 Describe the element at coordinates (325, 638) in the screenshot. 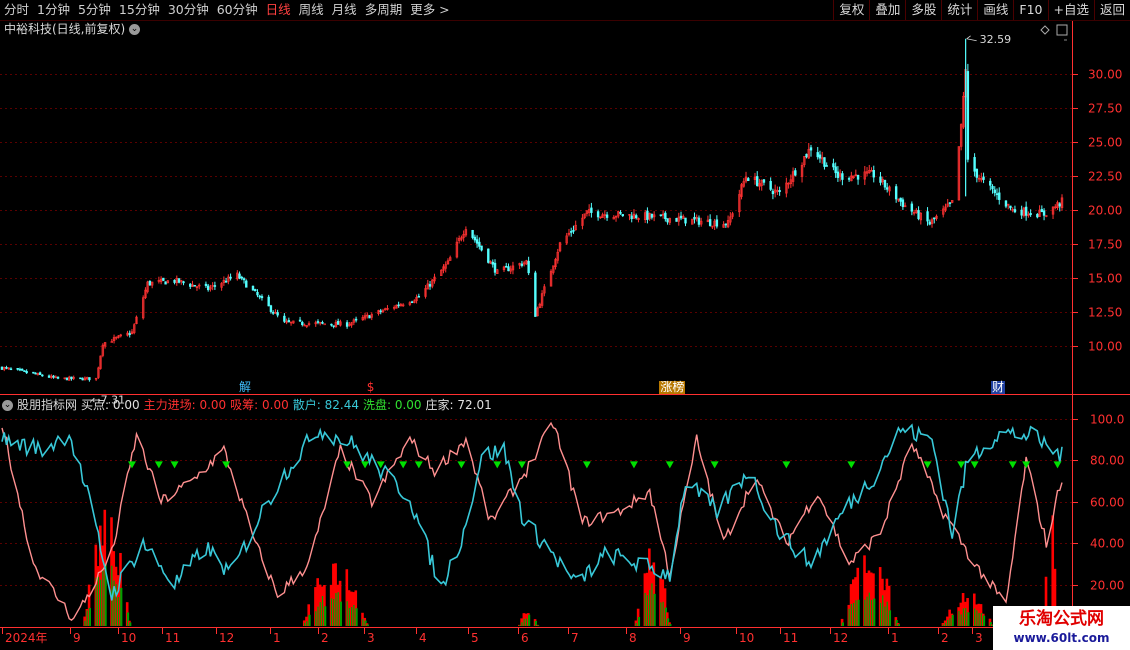

I see `date-axis-label: 2` at that location.